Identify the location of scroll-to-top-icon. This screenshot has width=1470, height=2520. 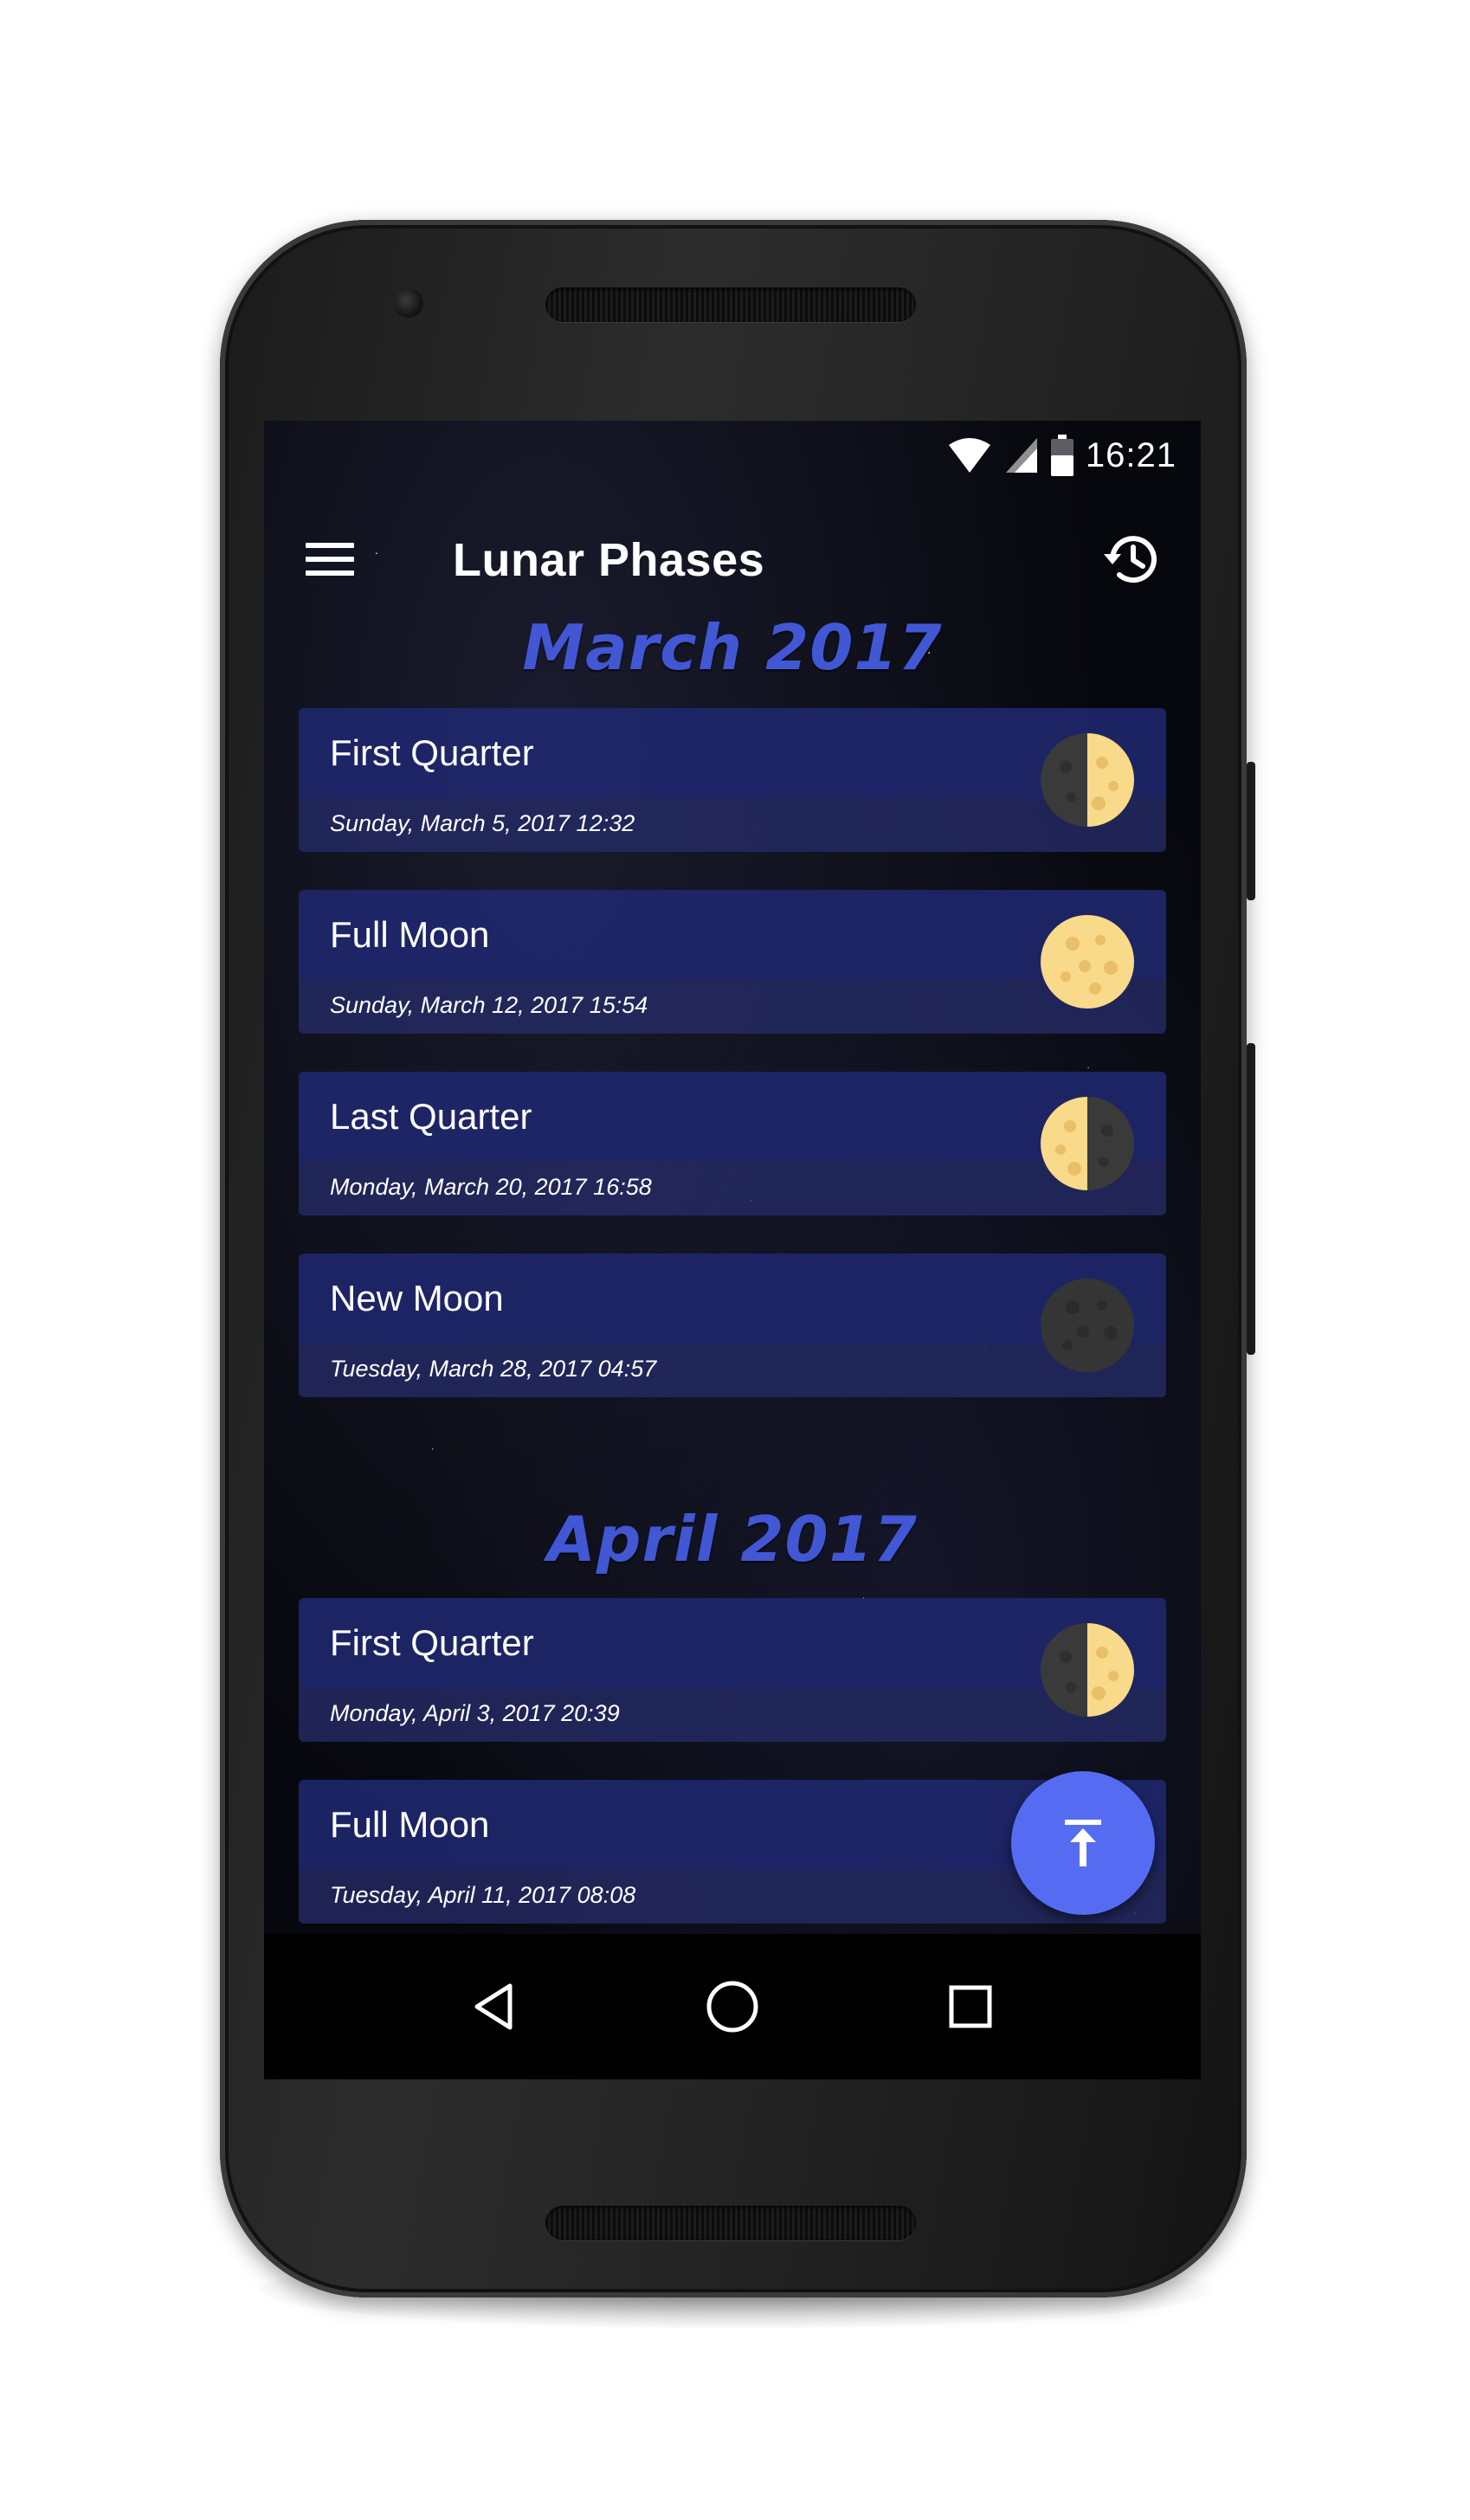
(1083, 1843).